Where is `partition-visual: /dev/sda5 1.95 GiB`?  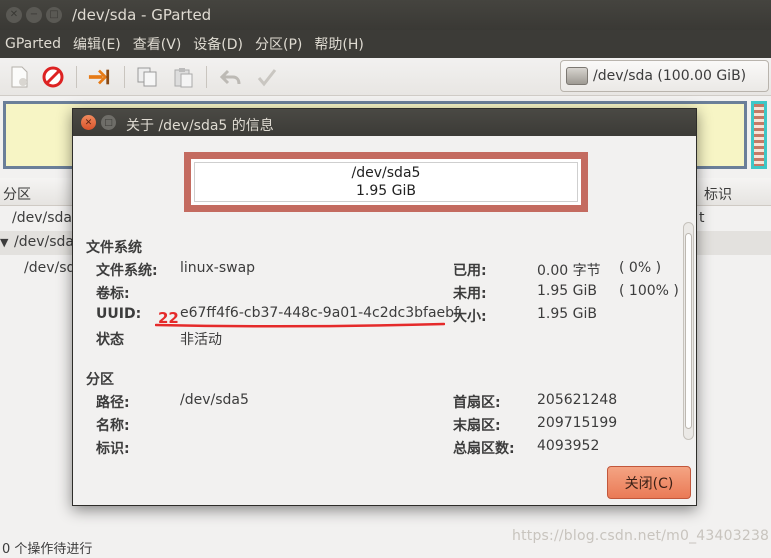
partition-visual: /dev/sda5 1.95 GiB is located at coordinates (386, 182).